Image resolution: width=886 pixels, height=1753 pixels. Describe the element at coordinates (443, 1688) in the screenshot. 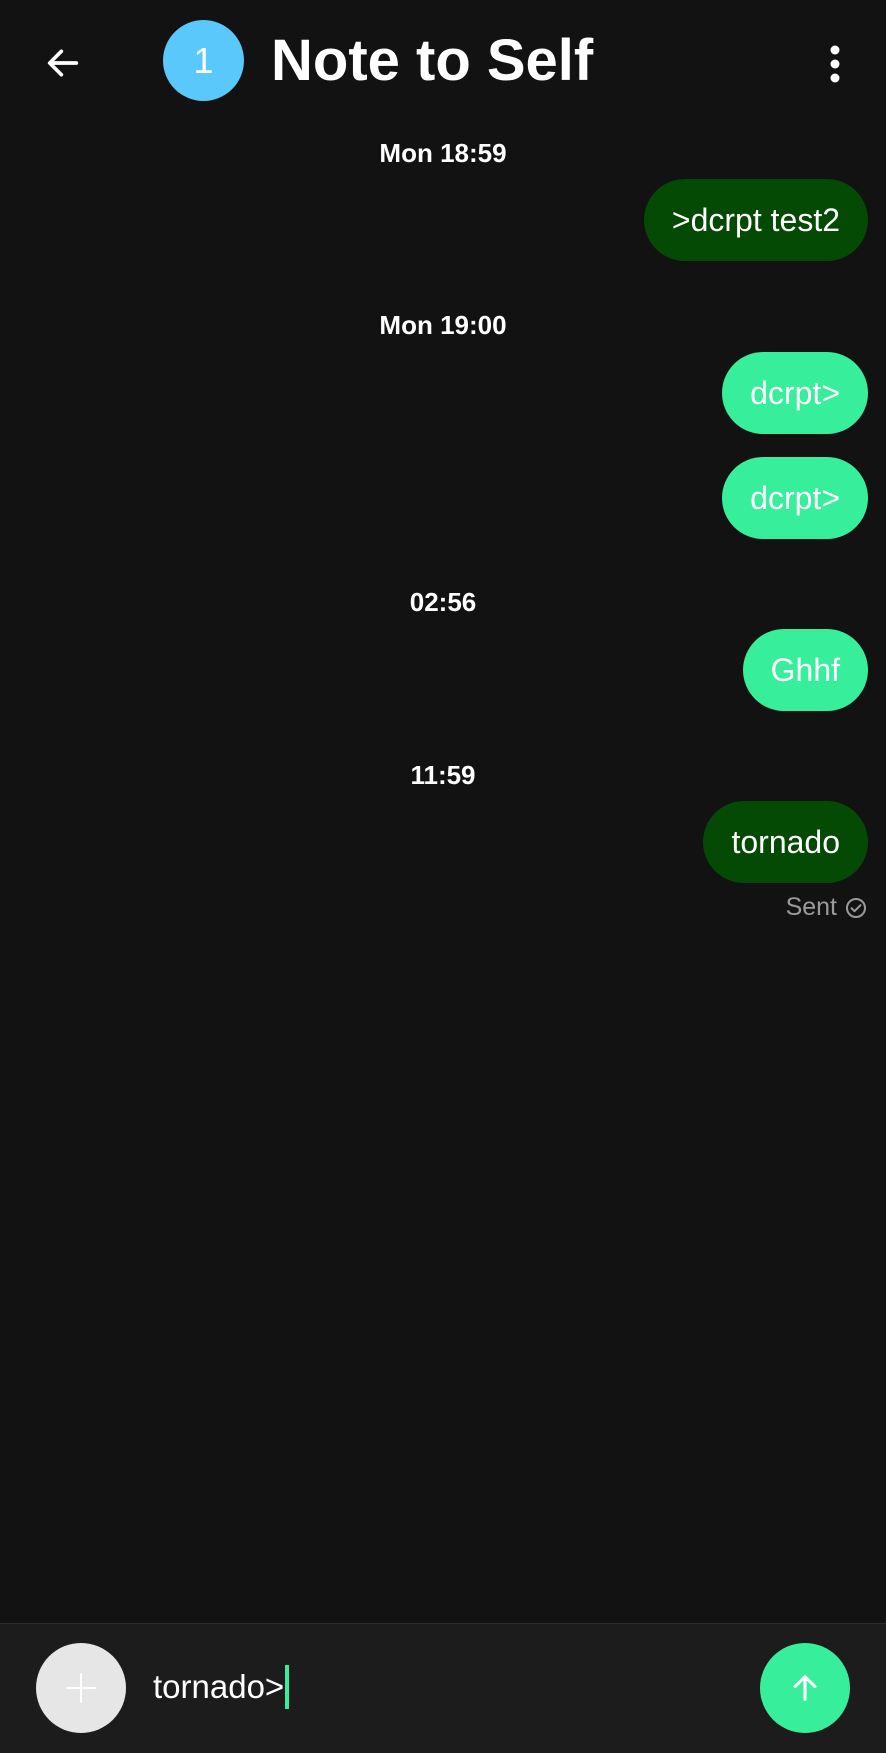

I see `message-composer: tornado>` at that location.